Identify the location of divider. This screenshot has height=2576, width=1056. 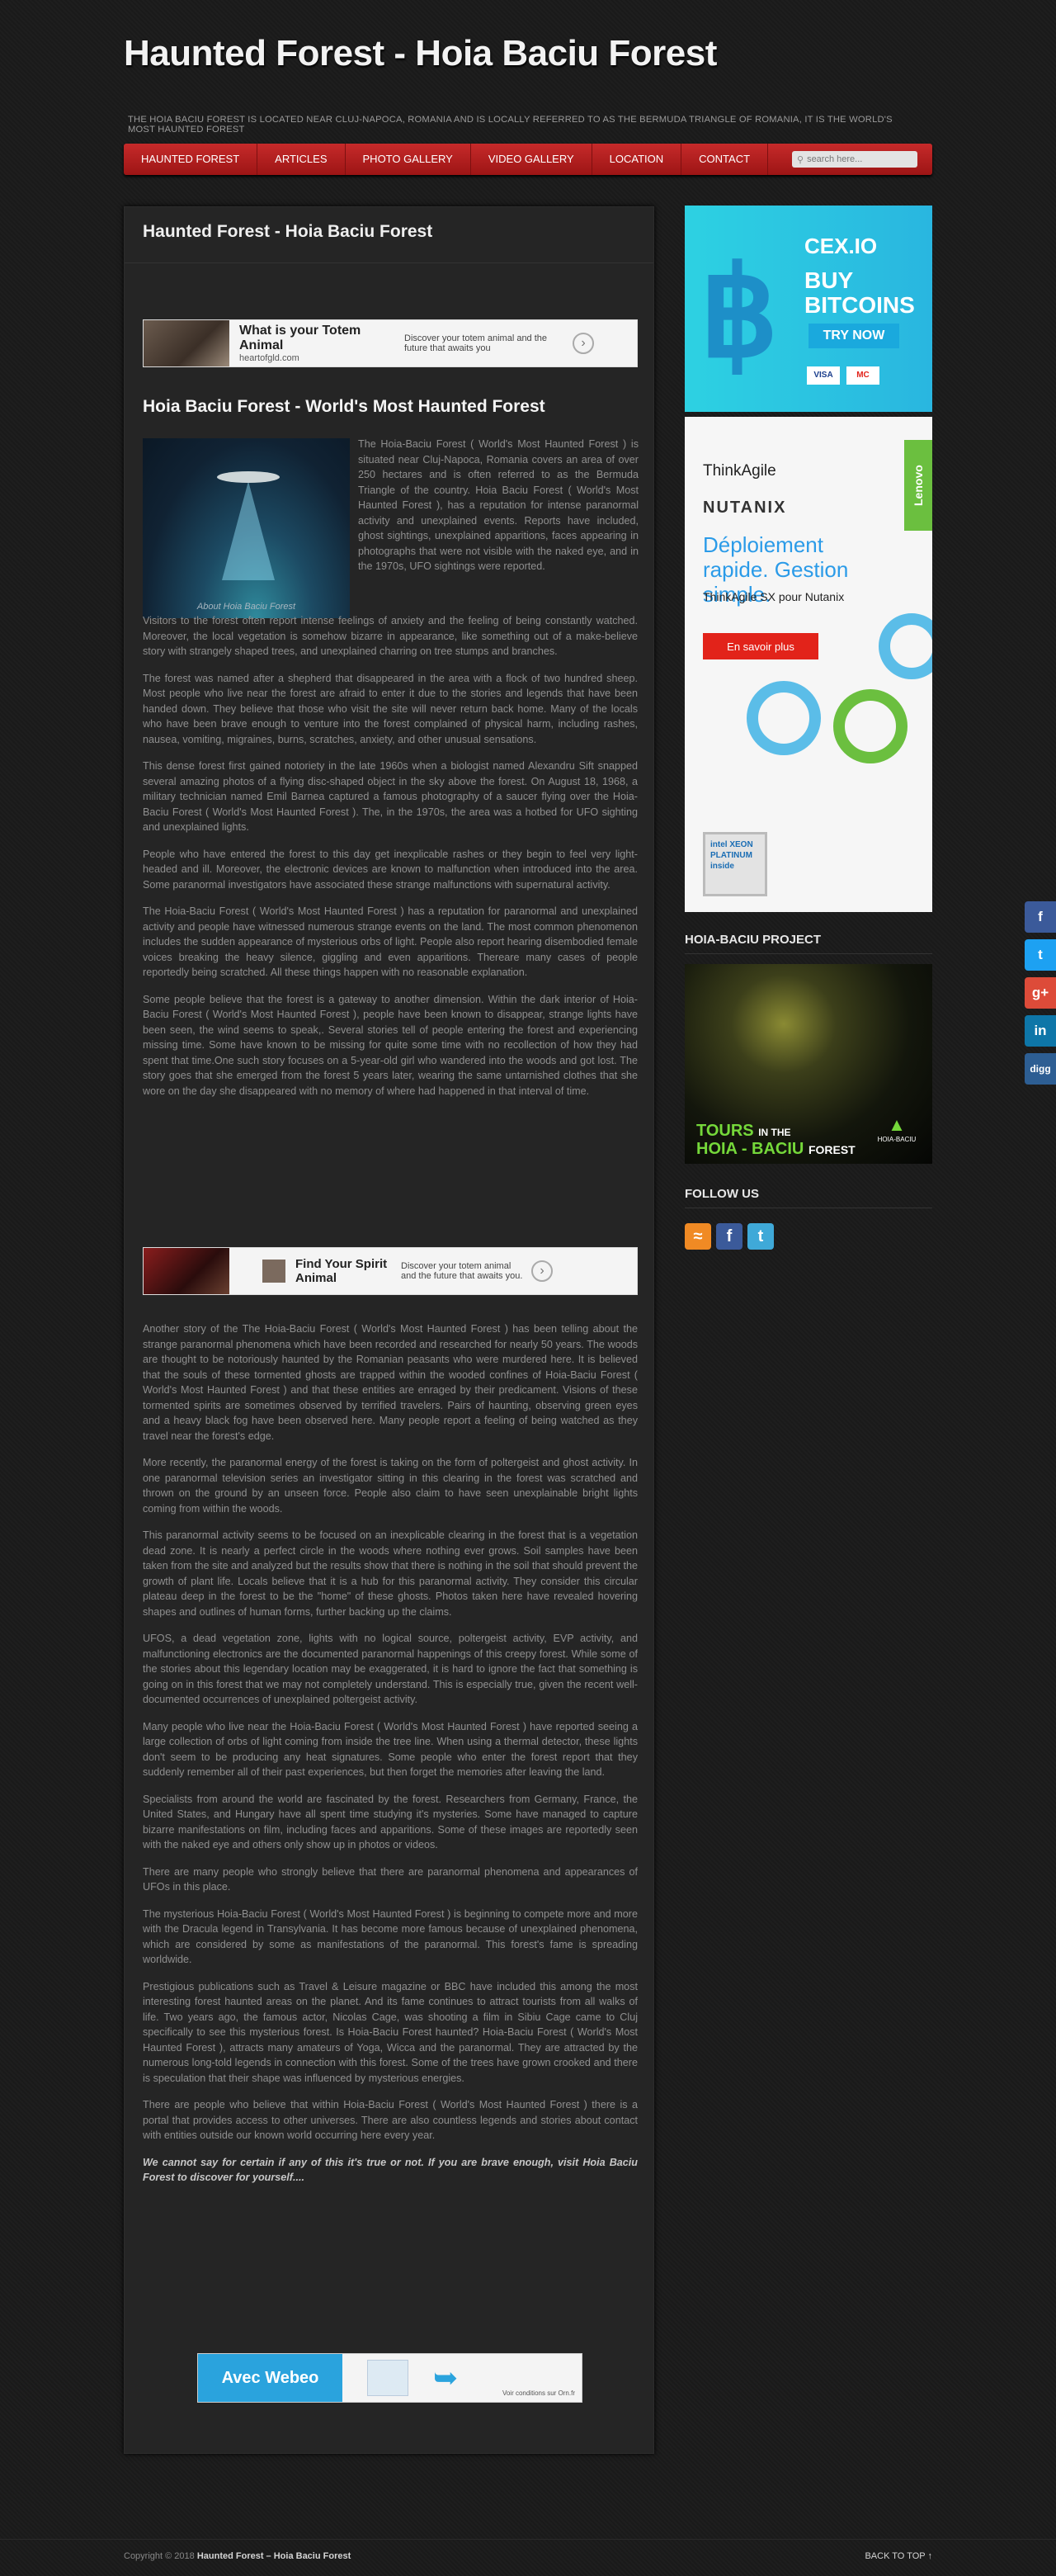
(808, 953).